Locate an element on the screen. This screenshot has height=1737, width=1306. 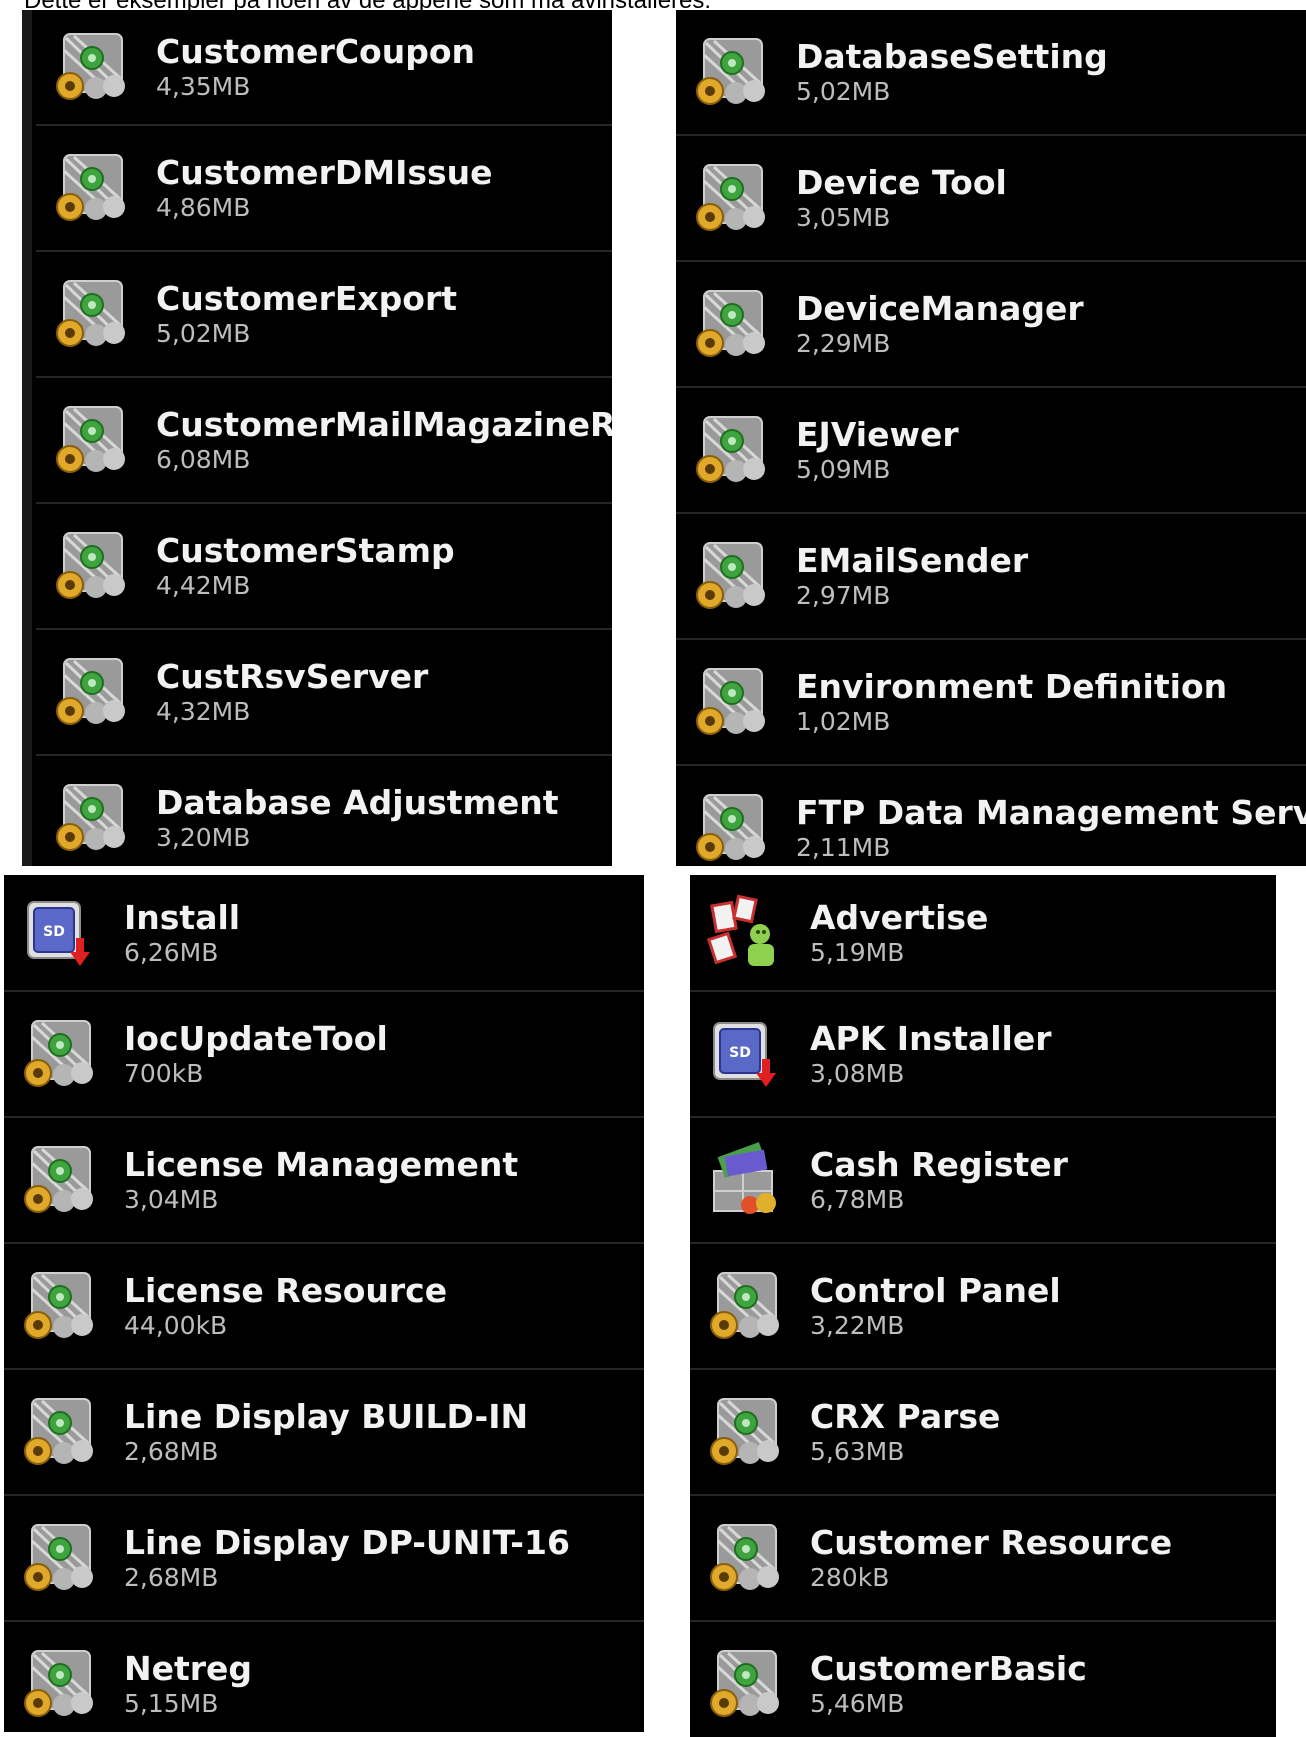
app-size: 6,26MB is located at coordinates (171, 952).